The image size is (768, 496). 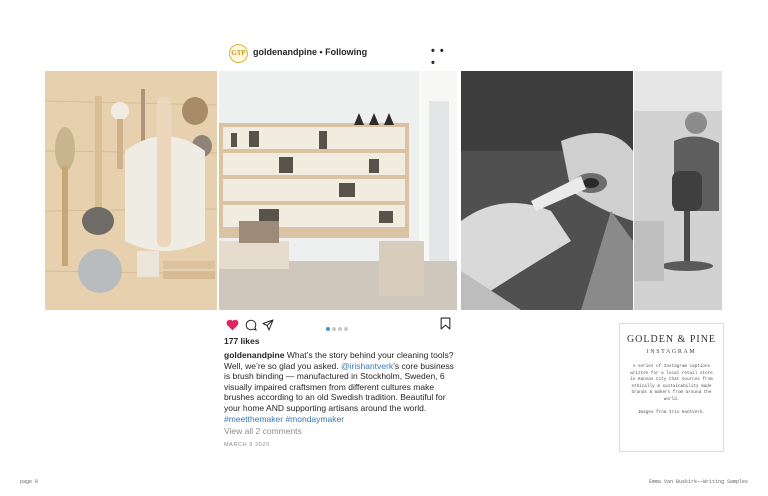 I want to click on caption-username: goldenandpine, so click(x=254, y=355).